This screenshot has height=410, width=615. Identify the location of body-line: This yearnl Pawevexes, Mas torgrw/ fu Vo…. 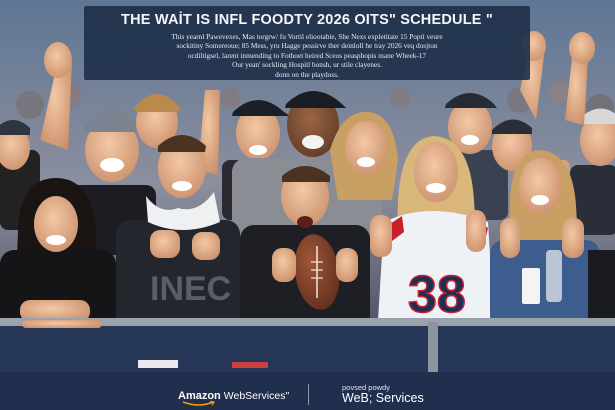
(307, 36).